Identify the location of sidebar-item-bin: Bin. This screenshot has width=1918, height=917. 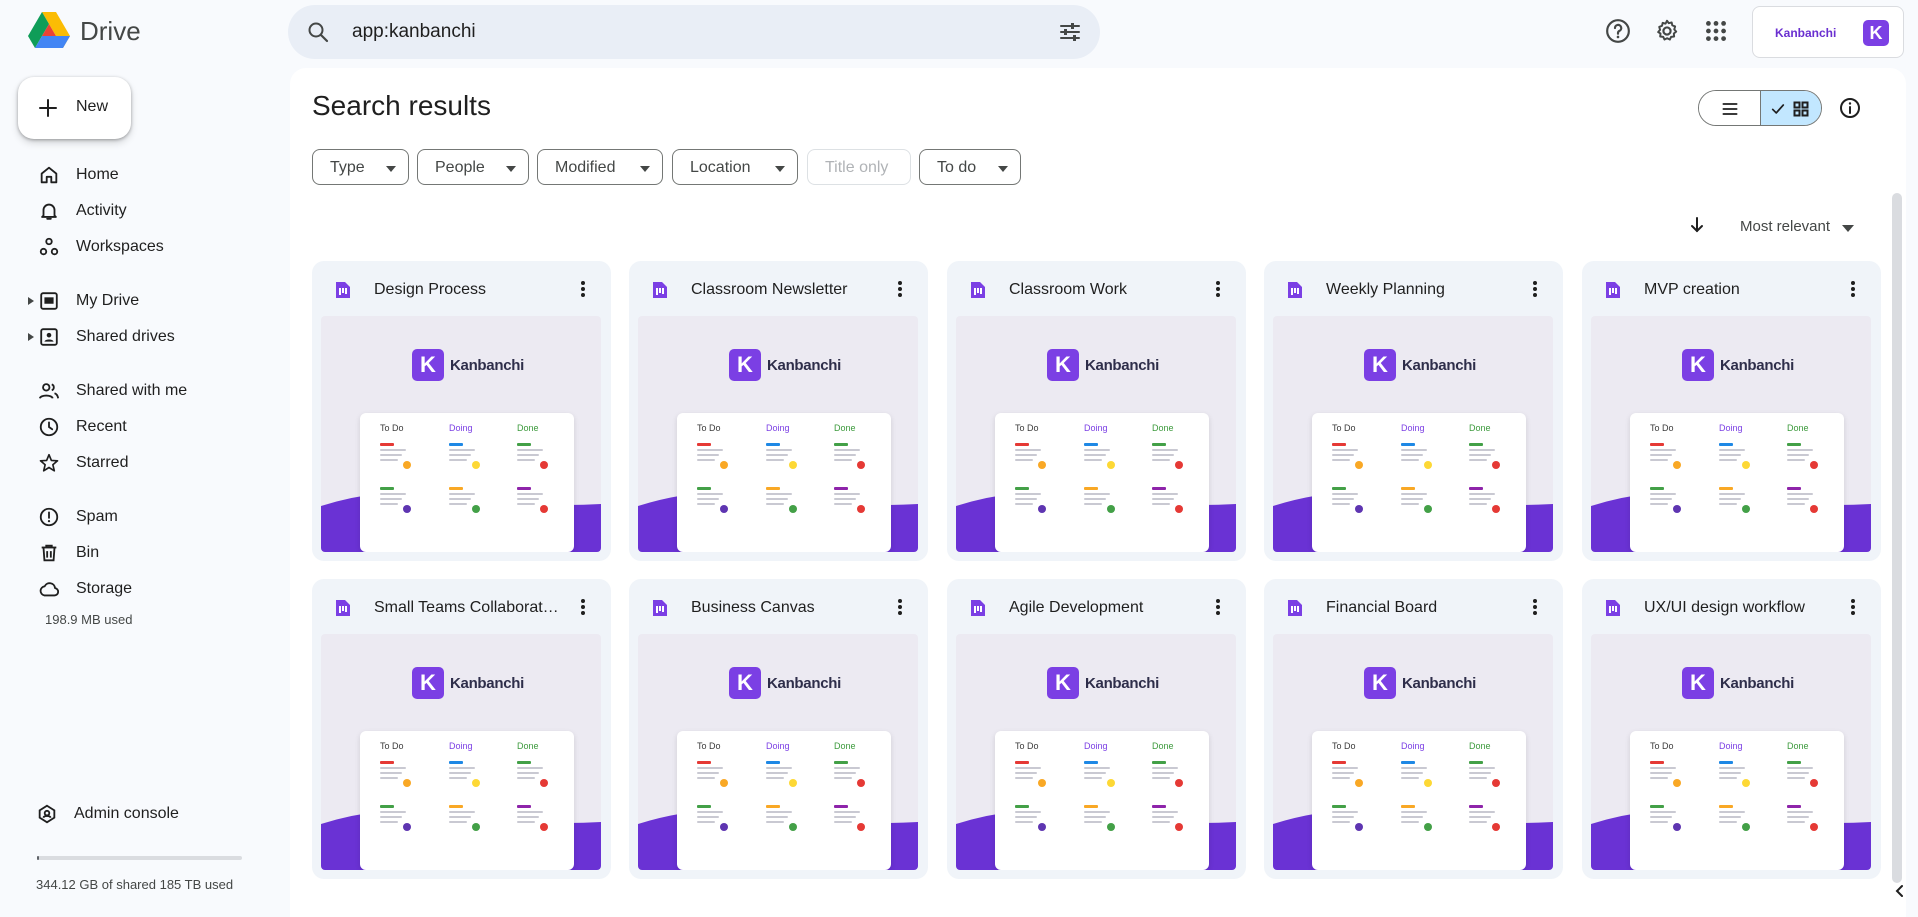
(149, 553).